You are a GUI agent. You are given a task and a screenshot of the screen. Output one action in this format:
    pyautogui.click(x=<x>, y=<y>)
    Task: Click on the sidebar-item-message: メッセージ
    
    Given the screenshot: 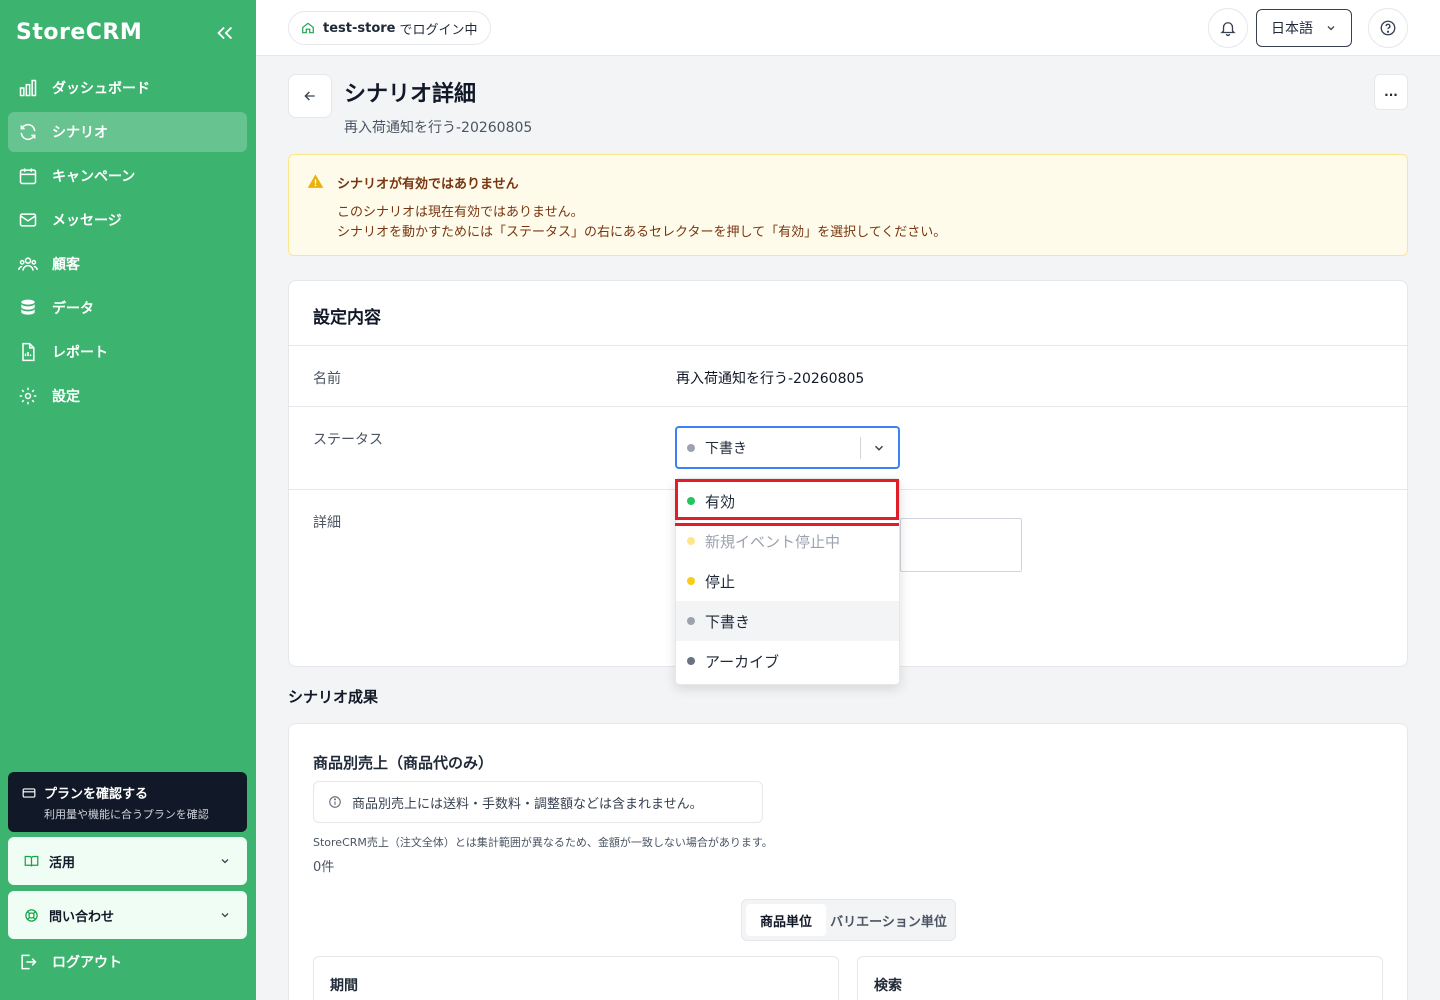 What is the action you would take?
    pyautogui.click(x=127, y=220)
    